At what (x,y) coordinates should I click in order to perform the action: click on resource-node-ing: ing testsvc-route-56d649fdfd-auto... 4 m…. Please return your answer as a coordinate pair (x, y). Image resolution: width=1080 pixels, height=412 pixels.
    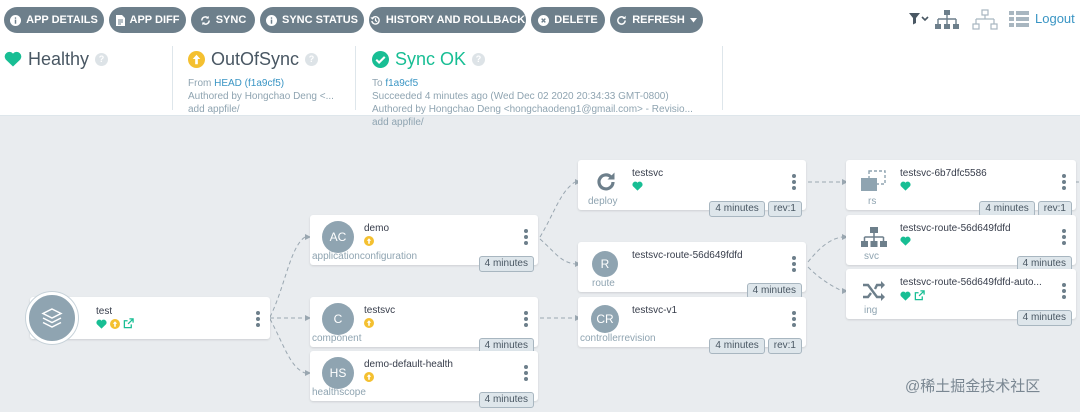
    Looking at the image, I should click on (961, 297).